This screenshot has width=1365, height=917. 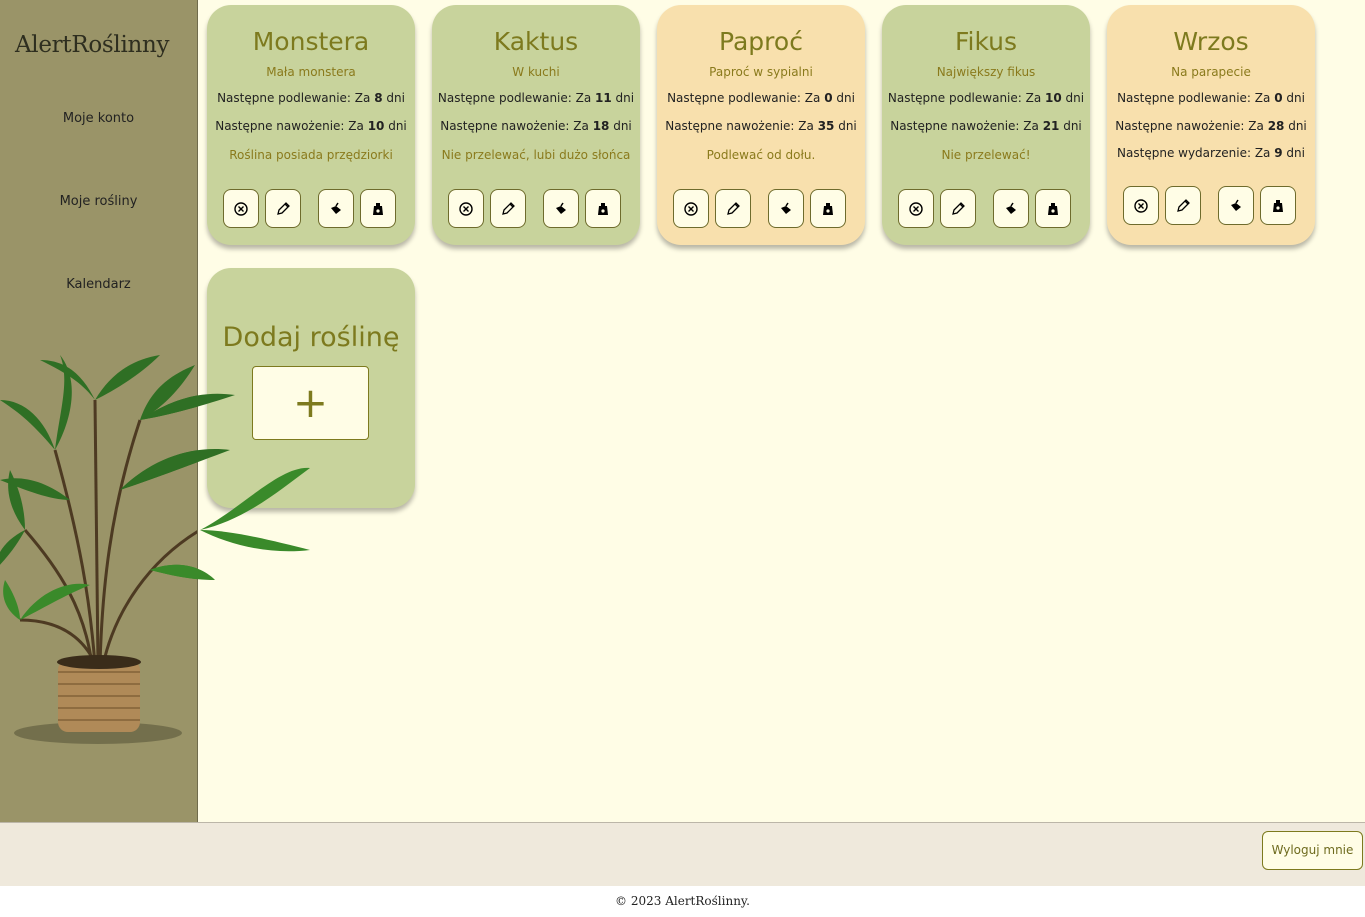 What do you see at coordinates (682, 901) in the screenshot?
I see `footer-copyright: © 2023 AlertRoślinny.` at bounding box center [682, 901].